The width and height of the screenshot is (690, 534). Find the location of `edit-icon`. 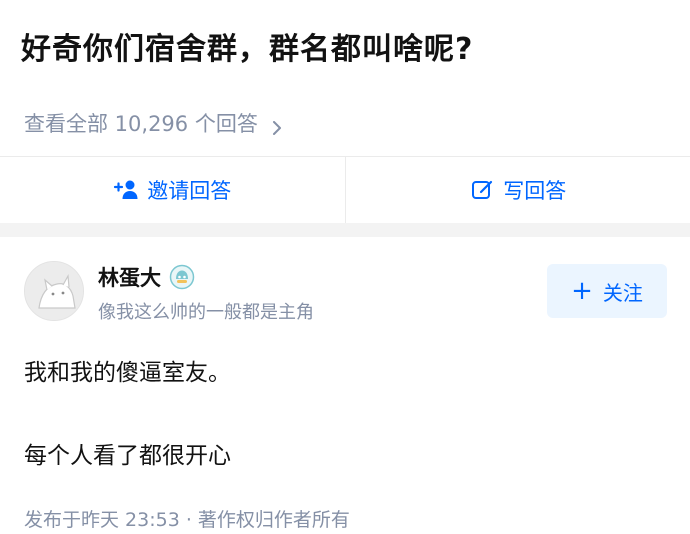

edit-icon is located at coordinates (483, 190).